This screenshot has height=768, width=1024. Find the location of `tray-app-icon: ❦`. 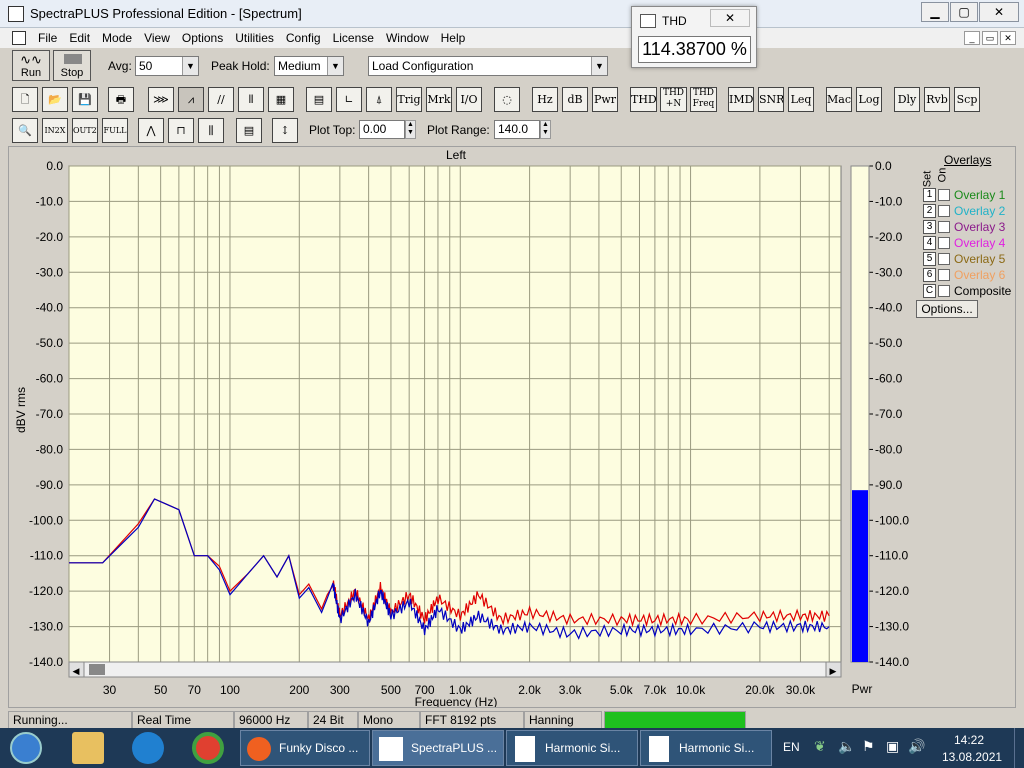

tray-app-icon: ❦ is located at coordinates (820, 746).